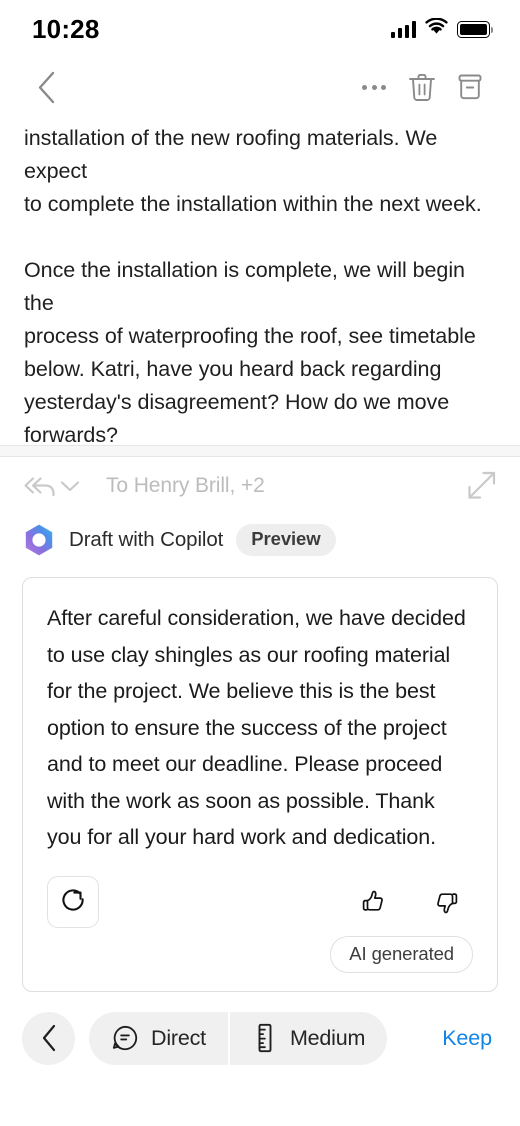 The height and width of the screenshot is (1126, 520). I want to click on thumbs-up-button, so click(373, 902).